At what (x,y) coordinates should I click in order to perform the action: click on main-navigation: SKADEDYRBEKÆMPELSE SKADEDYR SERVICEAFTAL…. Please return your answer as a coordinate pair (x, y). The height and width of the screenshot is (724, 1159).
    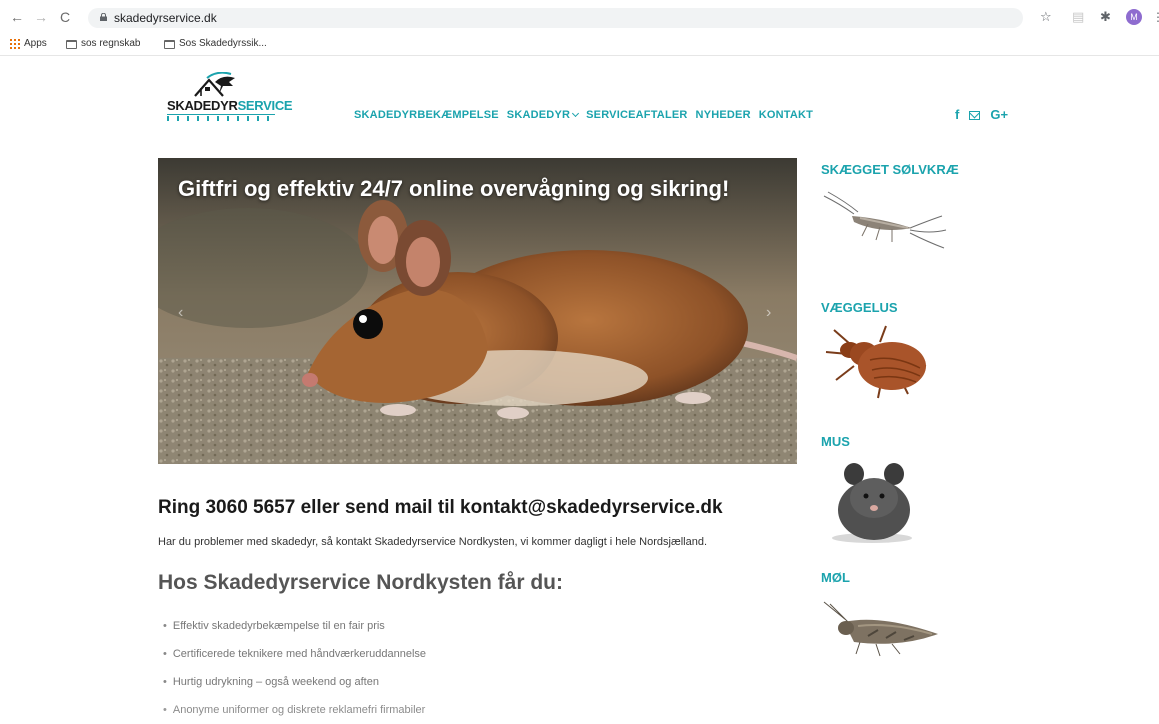
    Looking at the image, I should click on (583, 115).